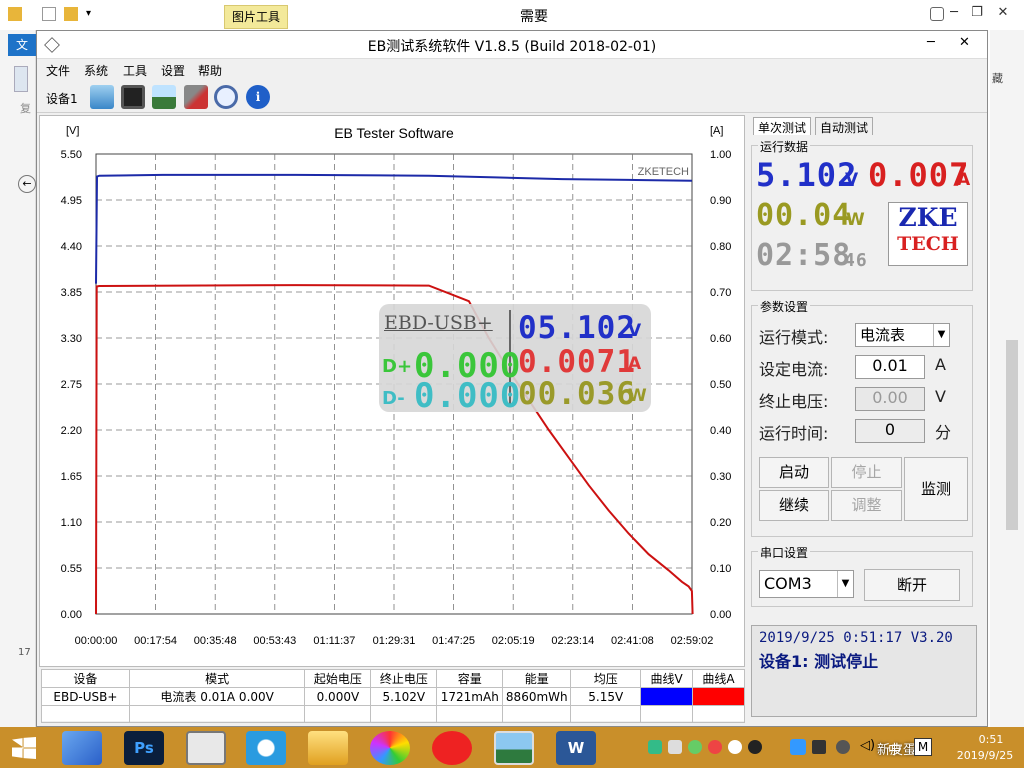 The height and width of the screenshot is (768, 1024). I want to click on start-button: 启动, so click(794, 472).